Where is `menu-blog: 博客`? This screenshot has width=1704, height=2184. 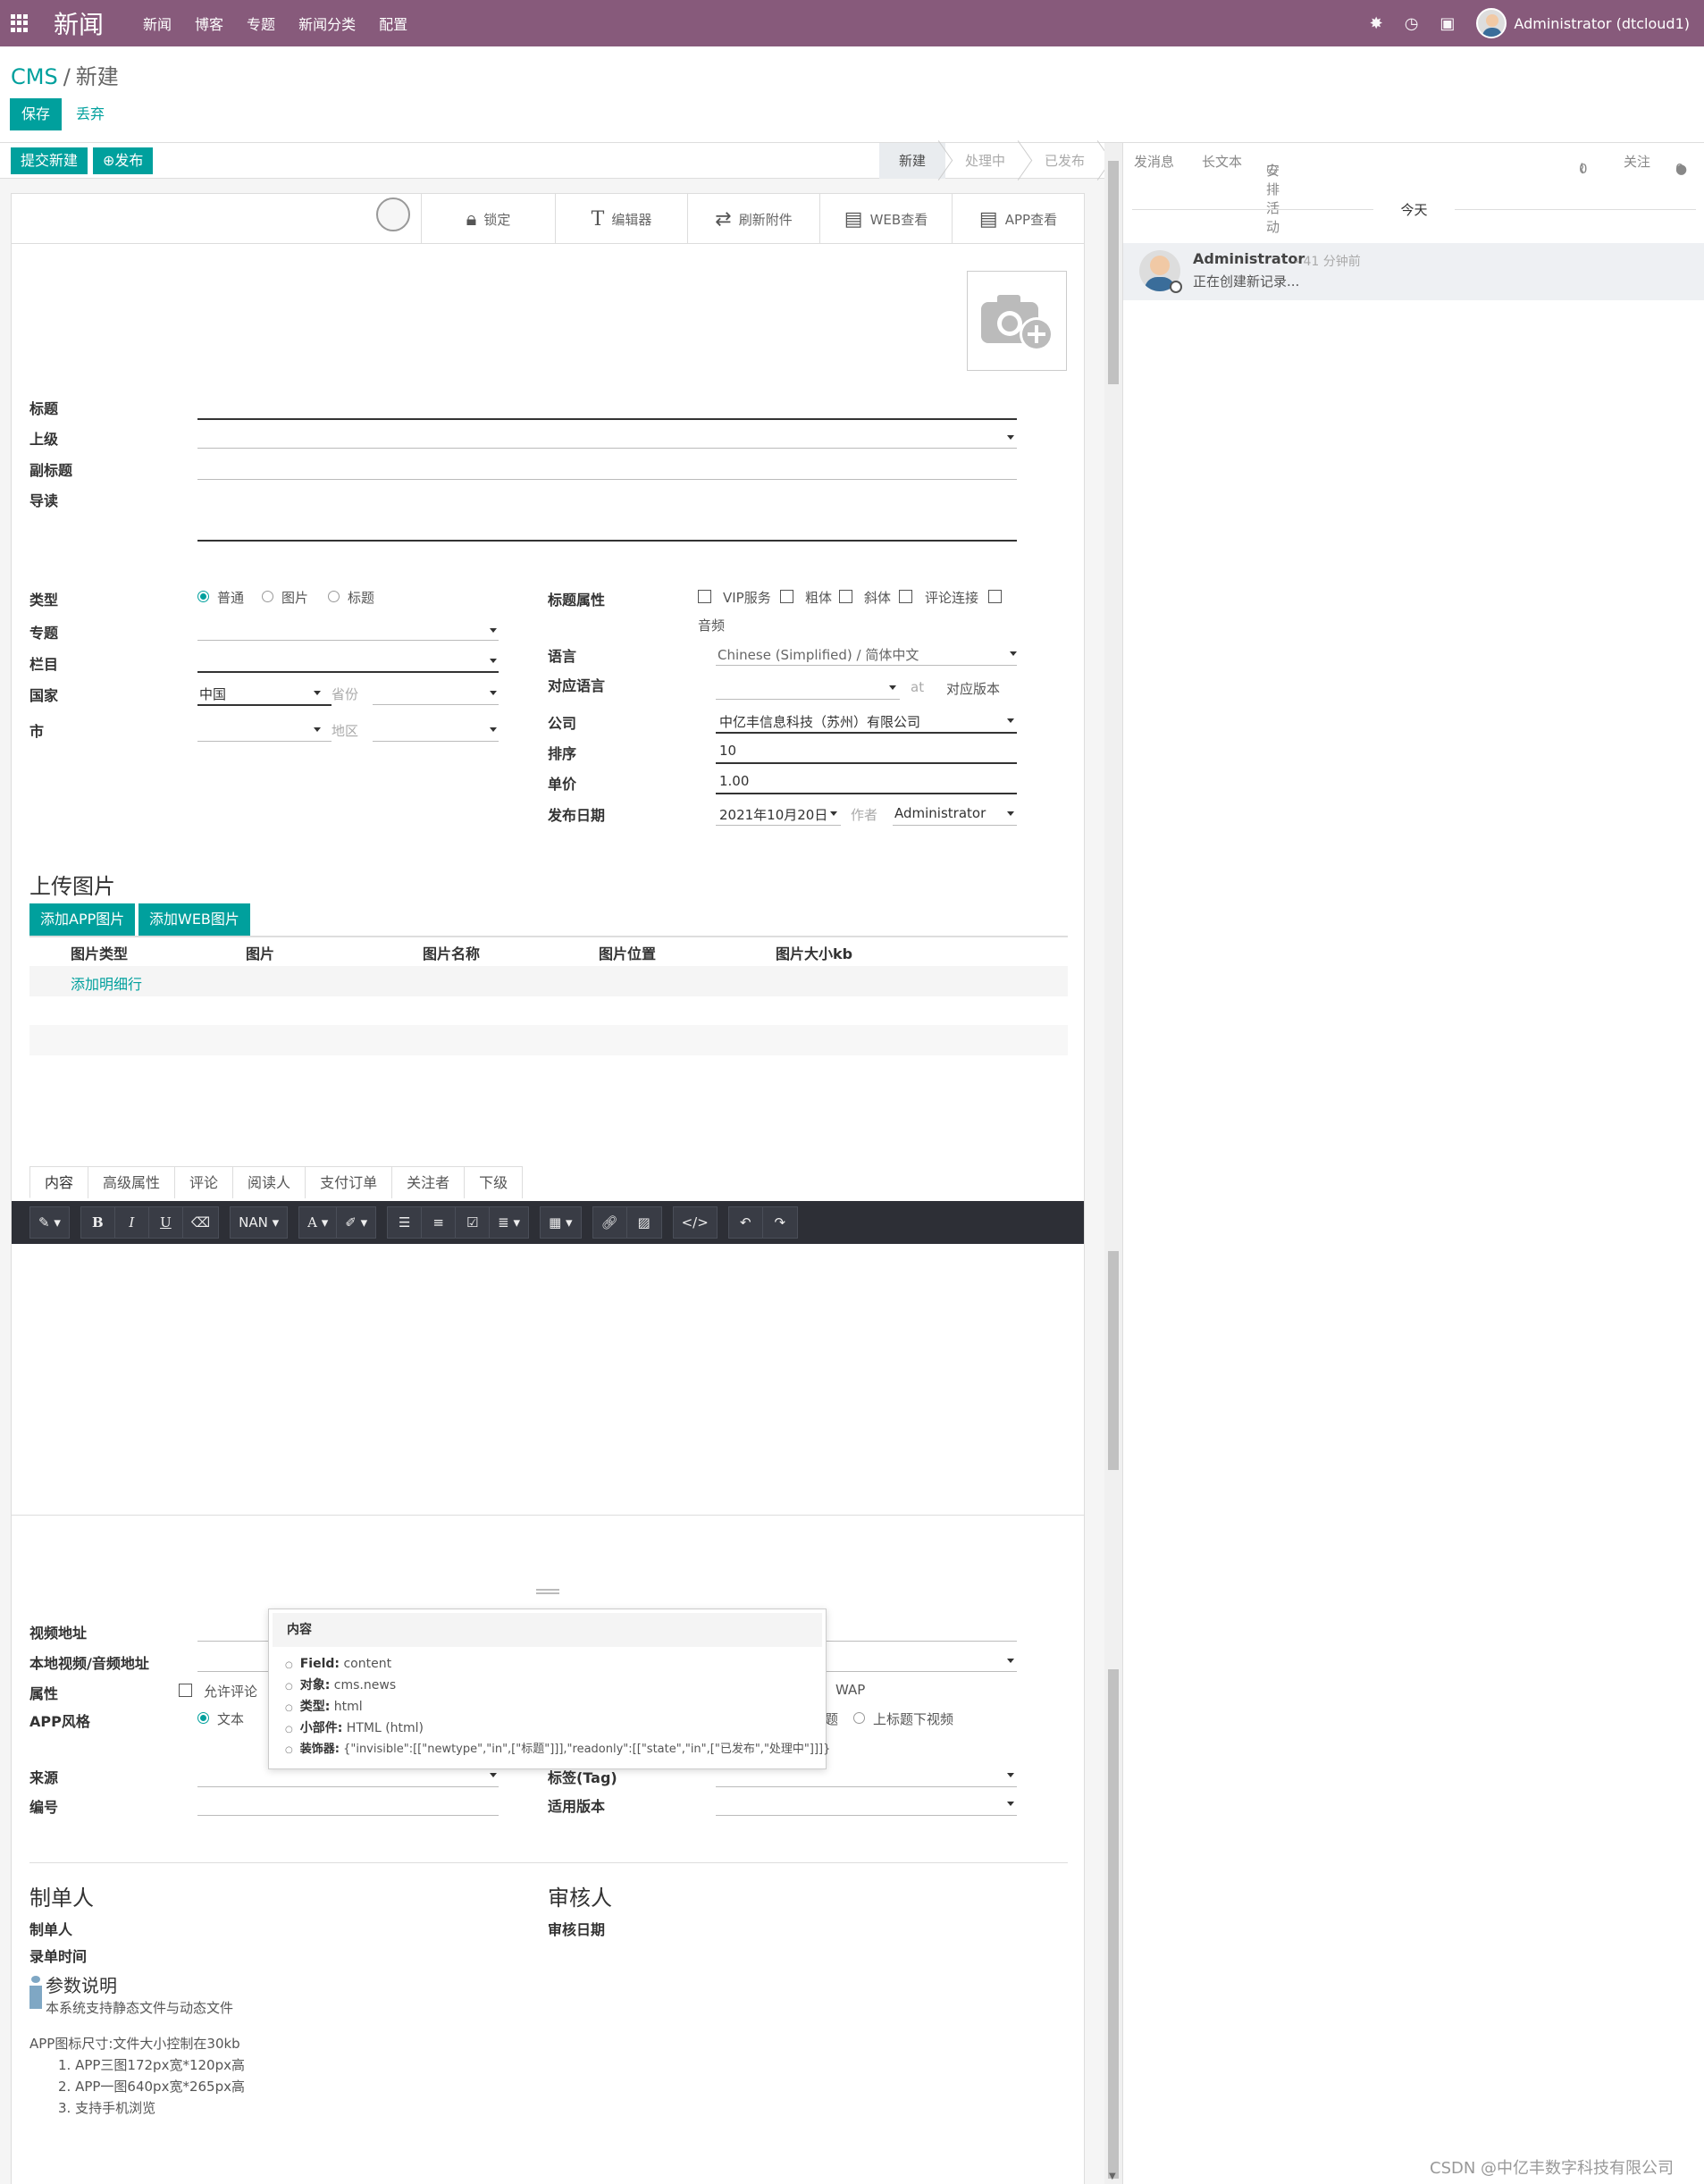 menu-blog: 博客 is located at coordinates (209, 23).